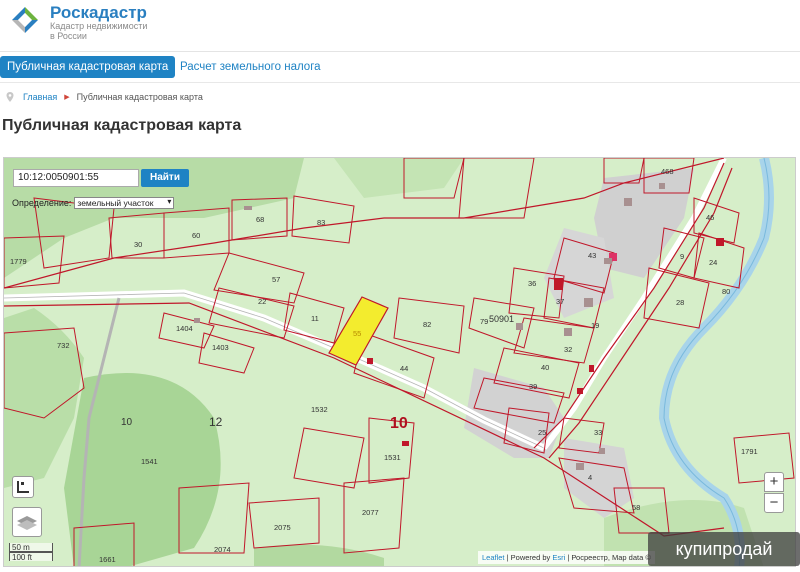 This screenshot has height=572, width=800. I want to click on leaflet-link: Leaflet, so click(493, 557).